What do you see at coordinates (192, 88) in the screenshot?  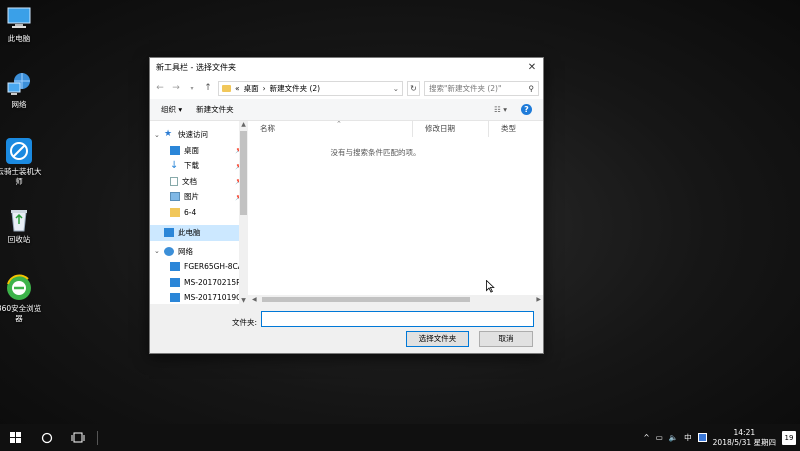 I see `dropdown-recent-icon: ▾` at bounding box center [192, 88].